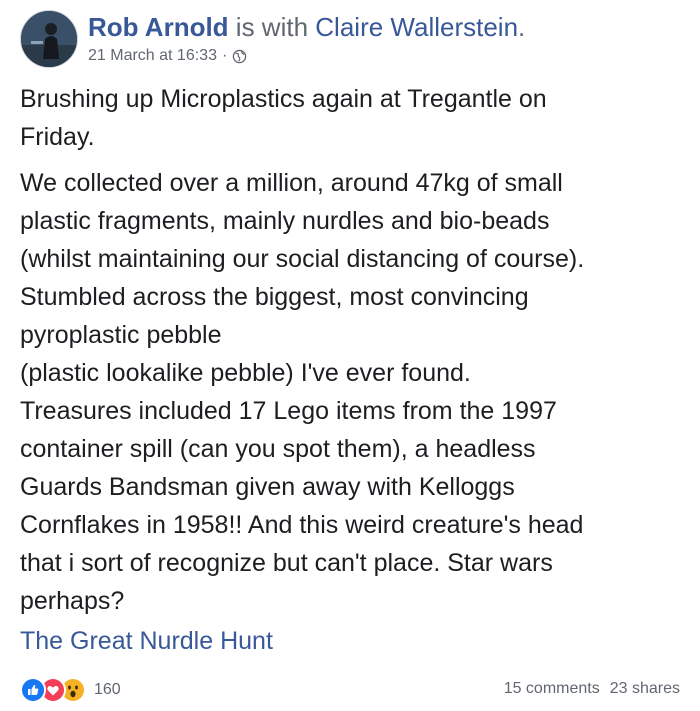  Describe the element at coordinates (107, 689) in the screenshot. I see `reaction-count: 160` at that location.